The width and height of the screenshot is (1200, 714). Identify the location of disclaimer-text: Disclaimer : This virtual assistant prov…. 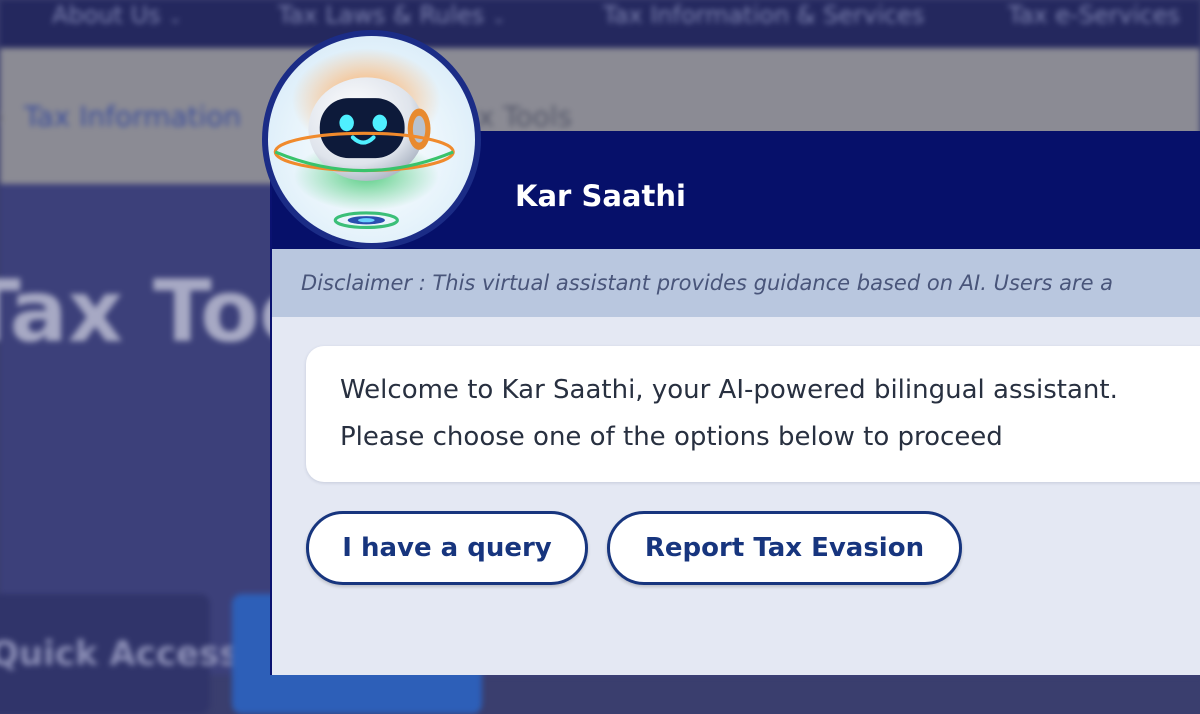
(707, 283).